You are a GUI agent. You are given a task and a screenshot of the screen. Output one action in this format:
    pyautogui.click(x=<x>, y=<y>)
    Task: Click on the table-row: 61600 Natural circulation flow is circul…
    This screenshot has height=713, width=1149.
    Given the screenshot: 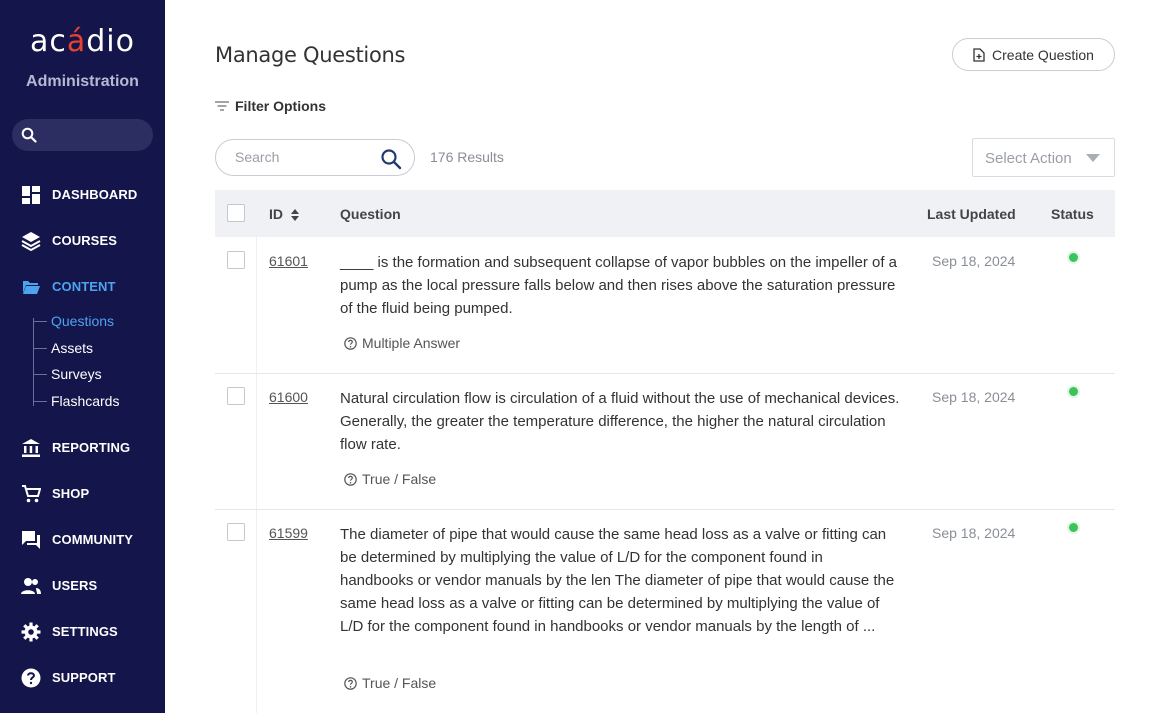 What is the action you would take?
    pyautogui.click(x=665, y=442)
    